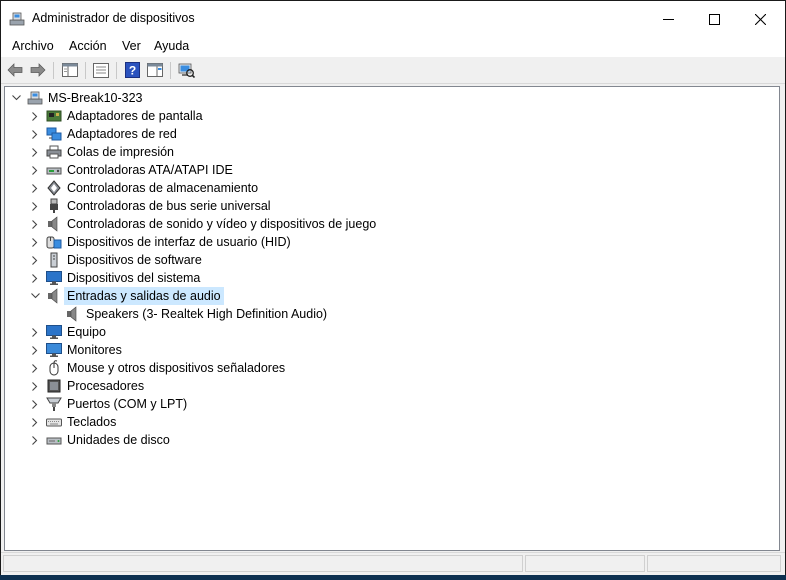 The height and width of the screenshot is (580, 786). Describe the element at coordinates (134, 260) in the screenshot. I see `tree-item-label: Dispositivos de software` at that location.